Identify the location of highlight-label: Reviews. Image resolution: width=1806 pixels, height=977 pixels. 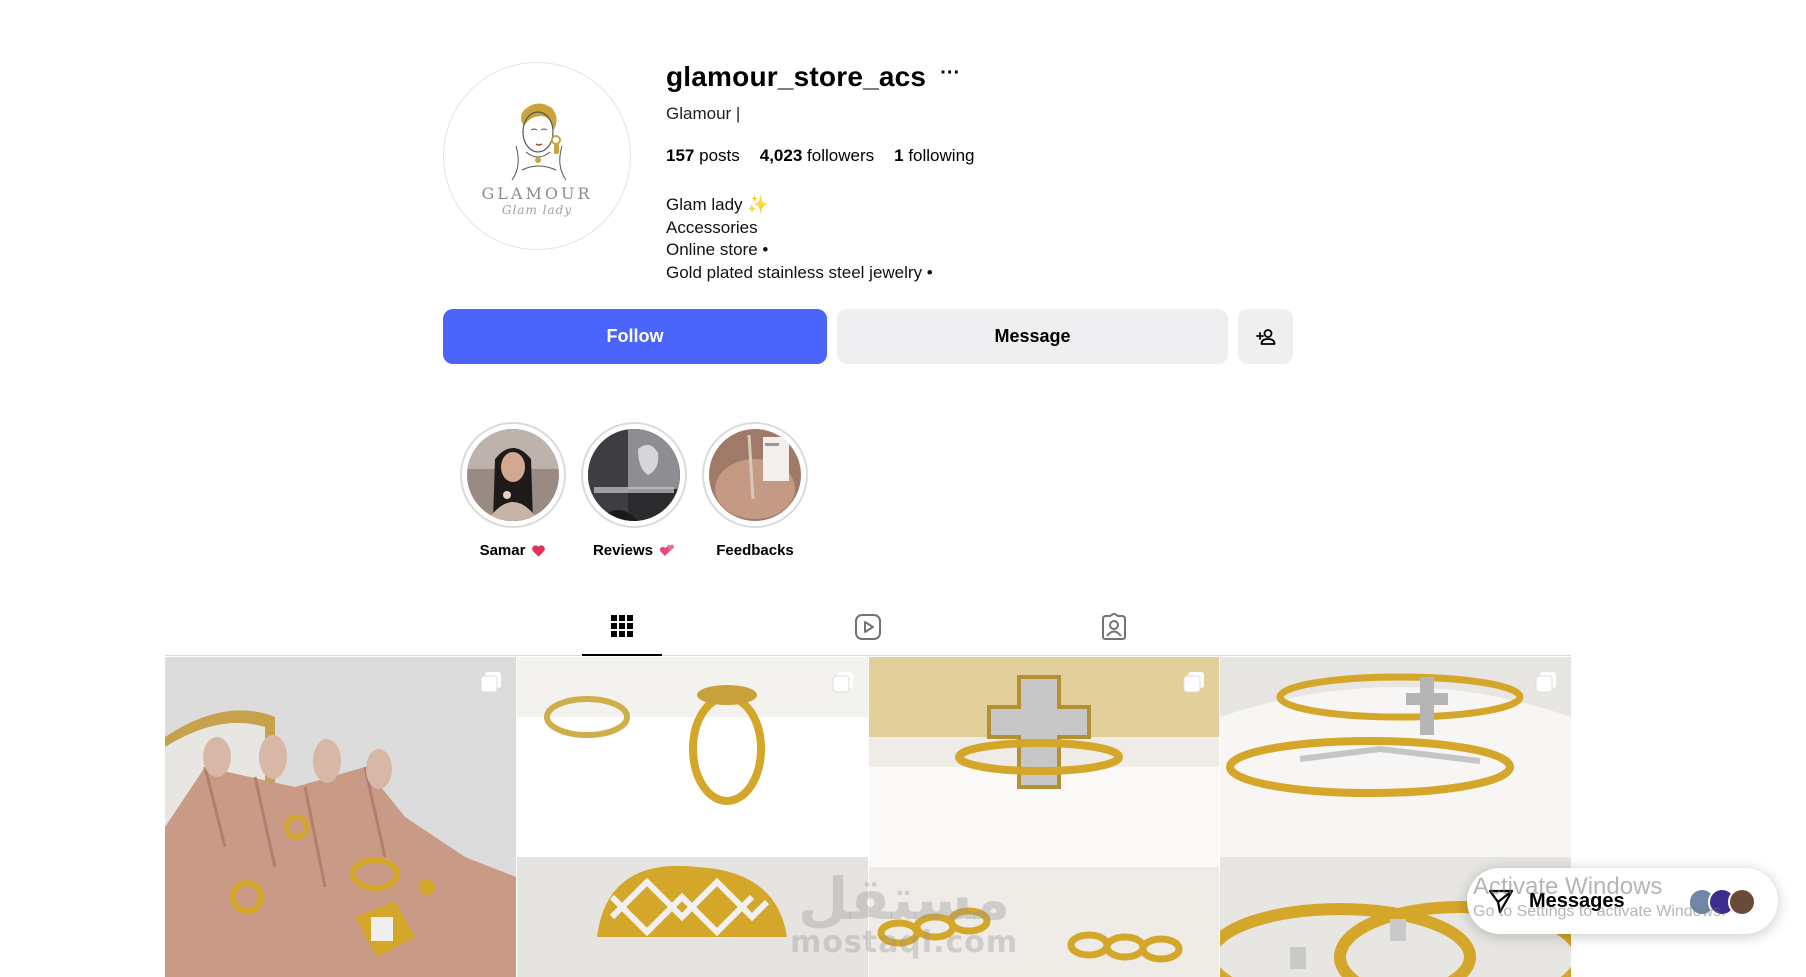
(634, 550).